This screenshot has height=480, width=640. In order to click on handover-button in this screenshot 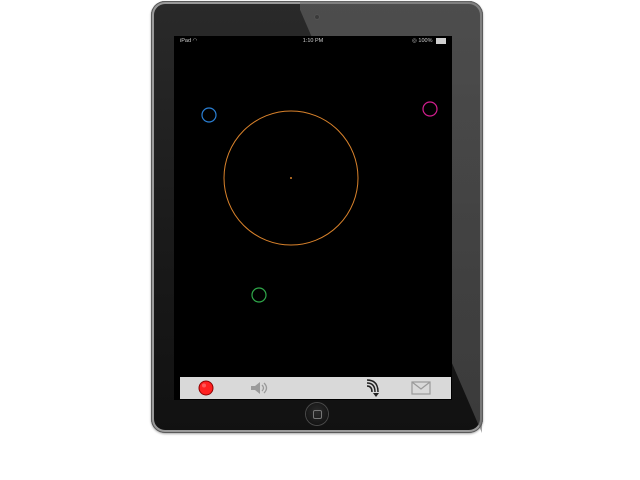, I will do `click(373, 388)`.